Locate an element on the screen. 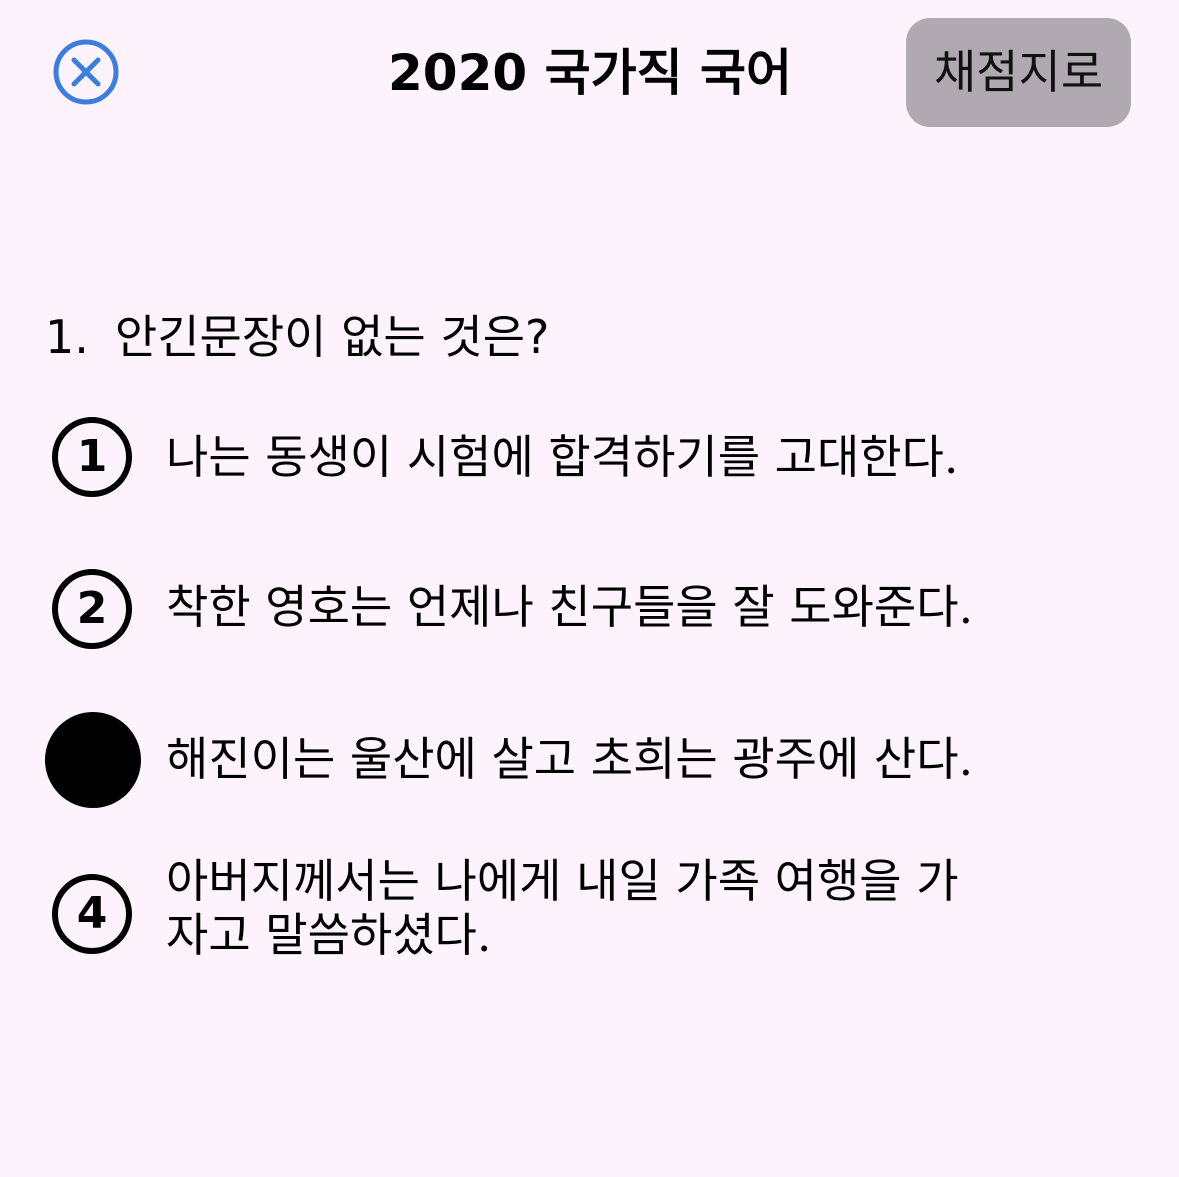  question: 1. 안긴문장이 없는 것은? is located at coordinates (297, 337).